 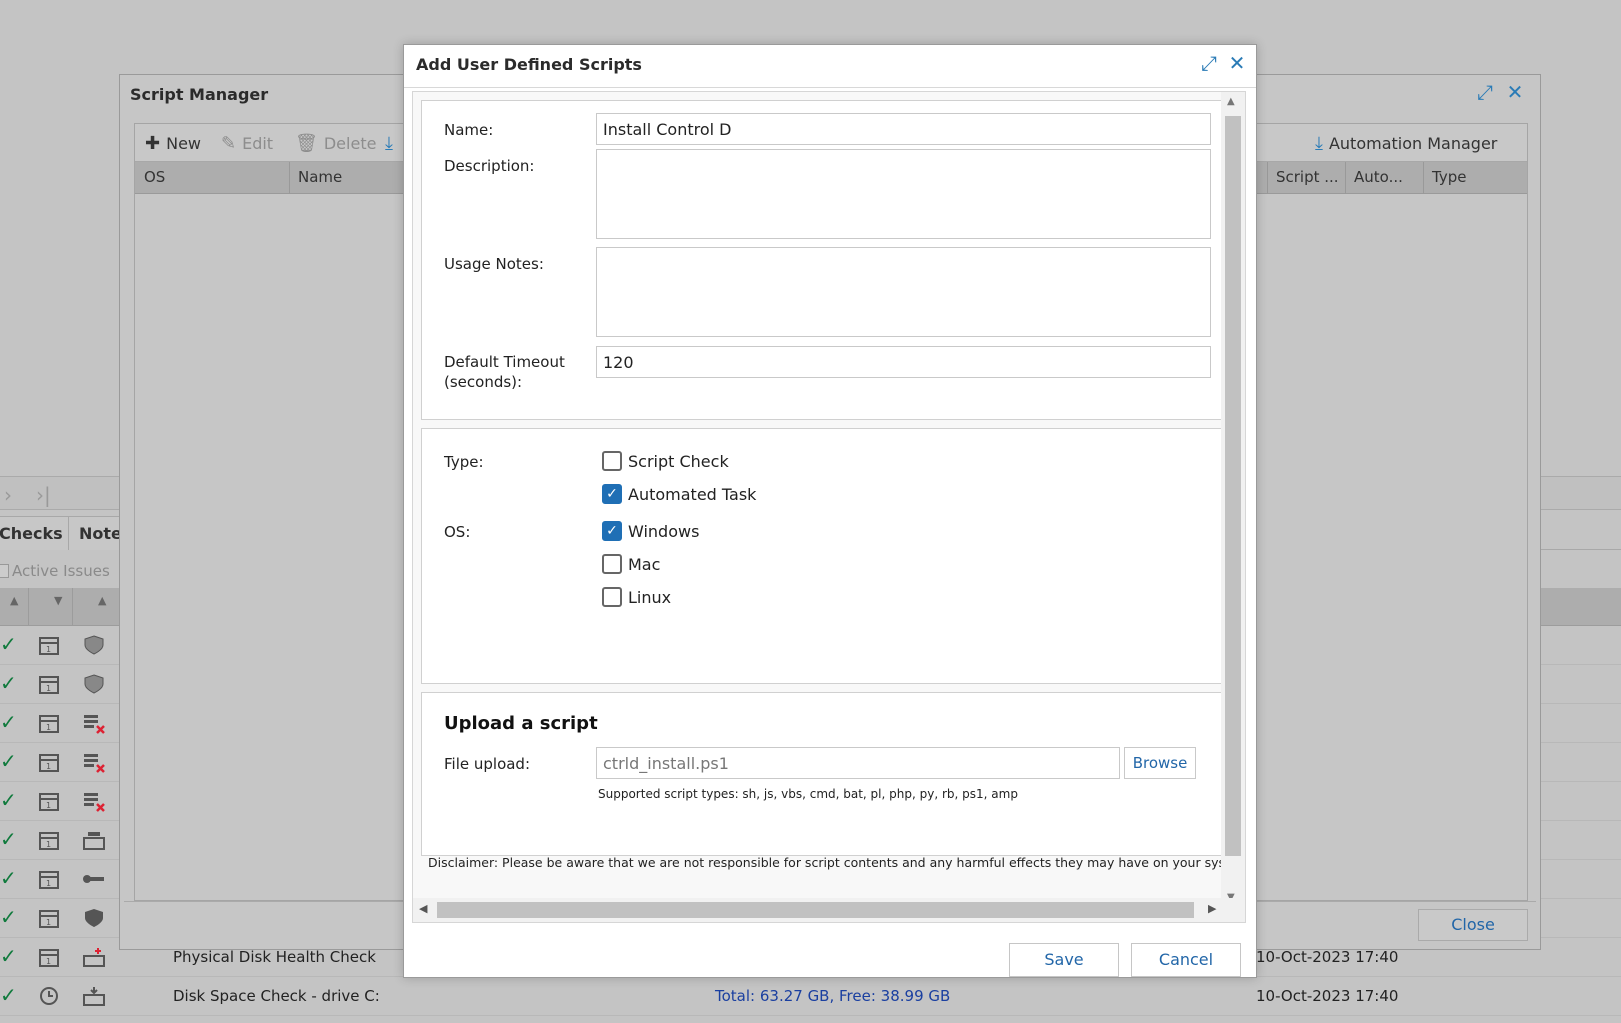 What do you see at coordinates (1406, 143) in the screenshot?
I see `automation-manager-button: ⤓ Automation Manager` at bounding box center [1406, 143].